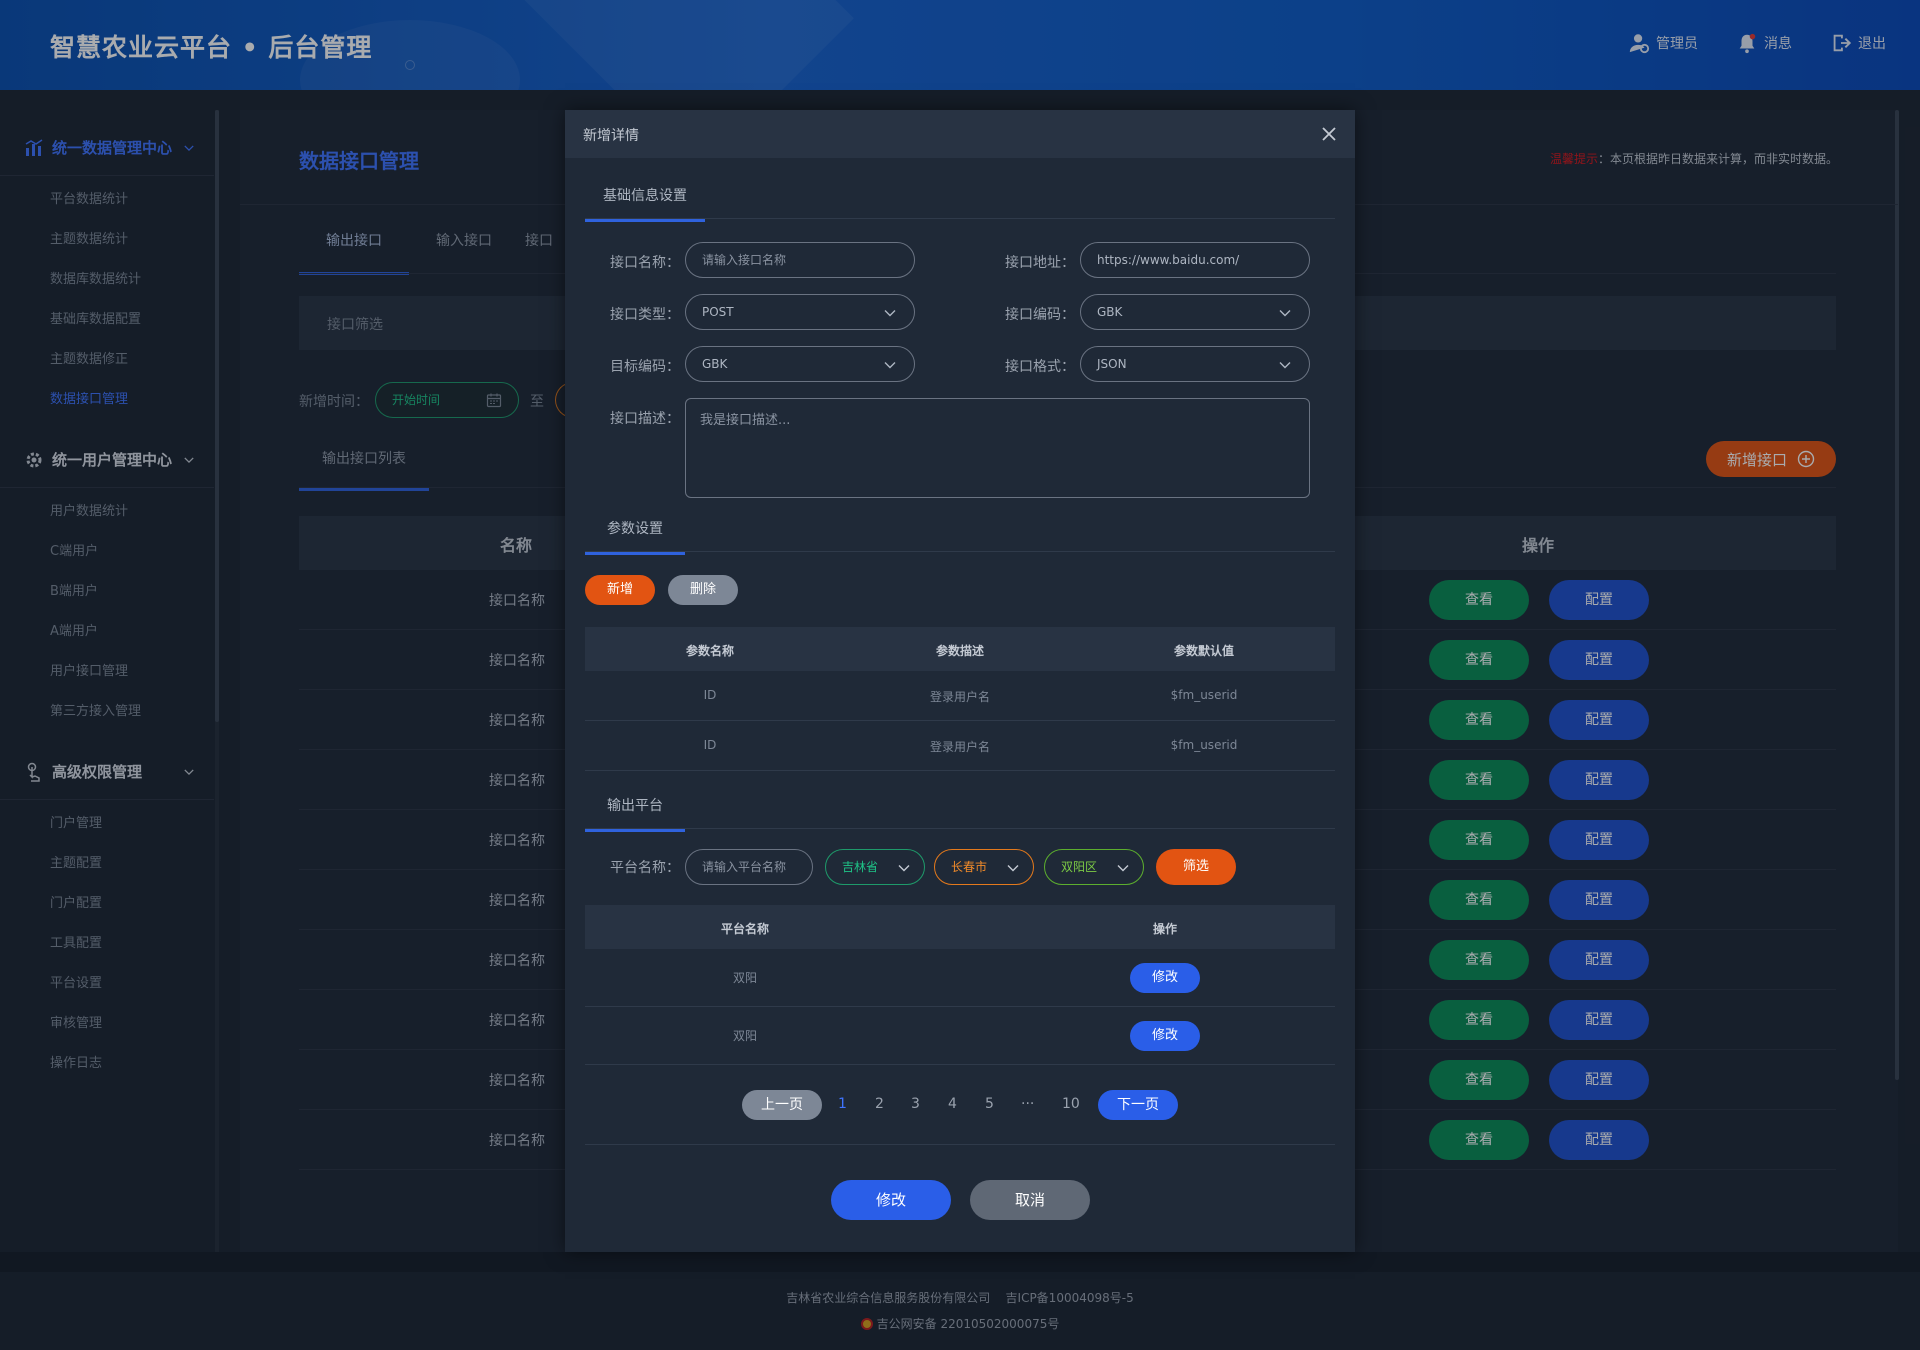  I want to click on platform-col-operation: 操作, so click(1165, 929).